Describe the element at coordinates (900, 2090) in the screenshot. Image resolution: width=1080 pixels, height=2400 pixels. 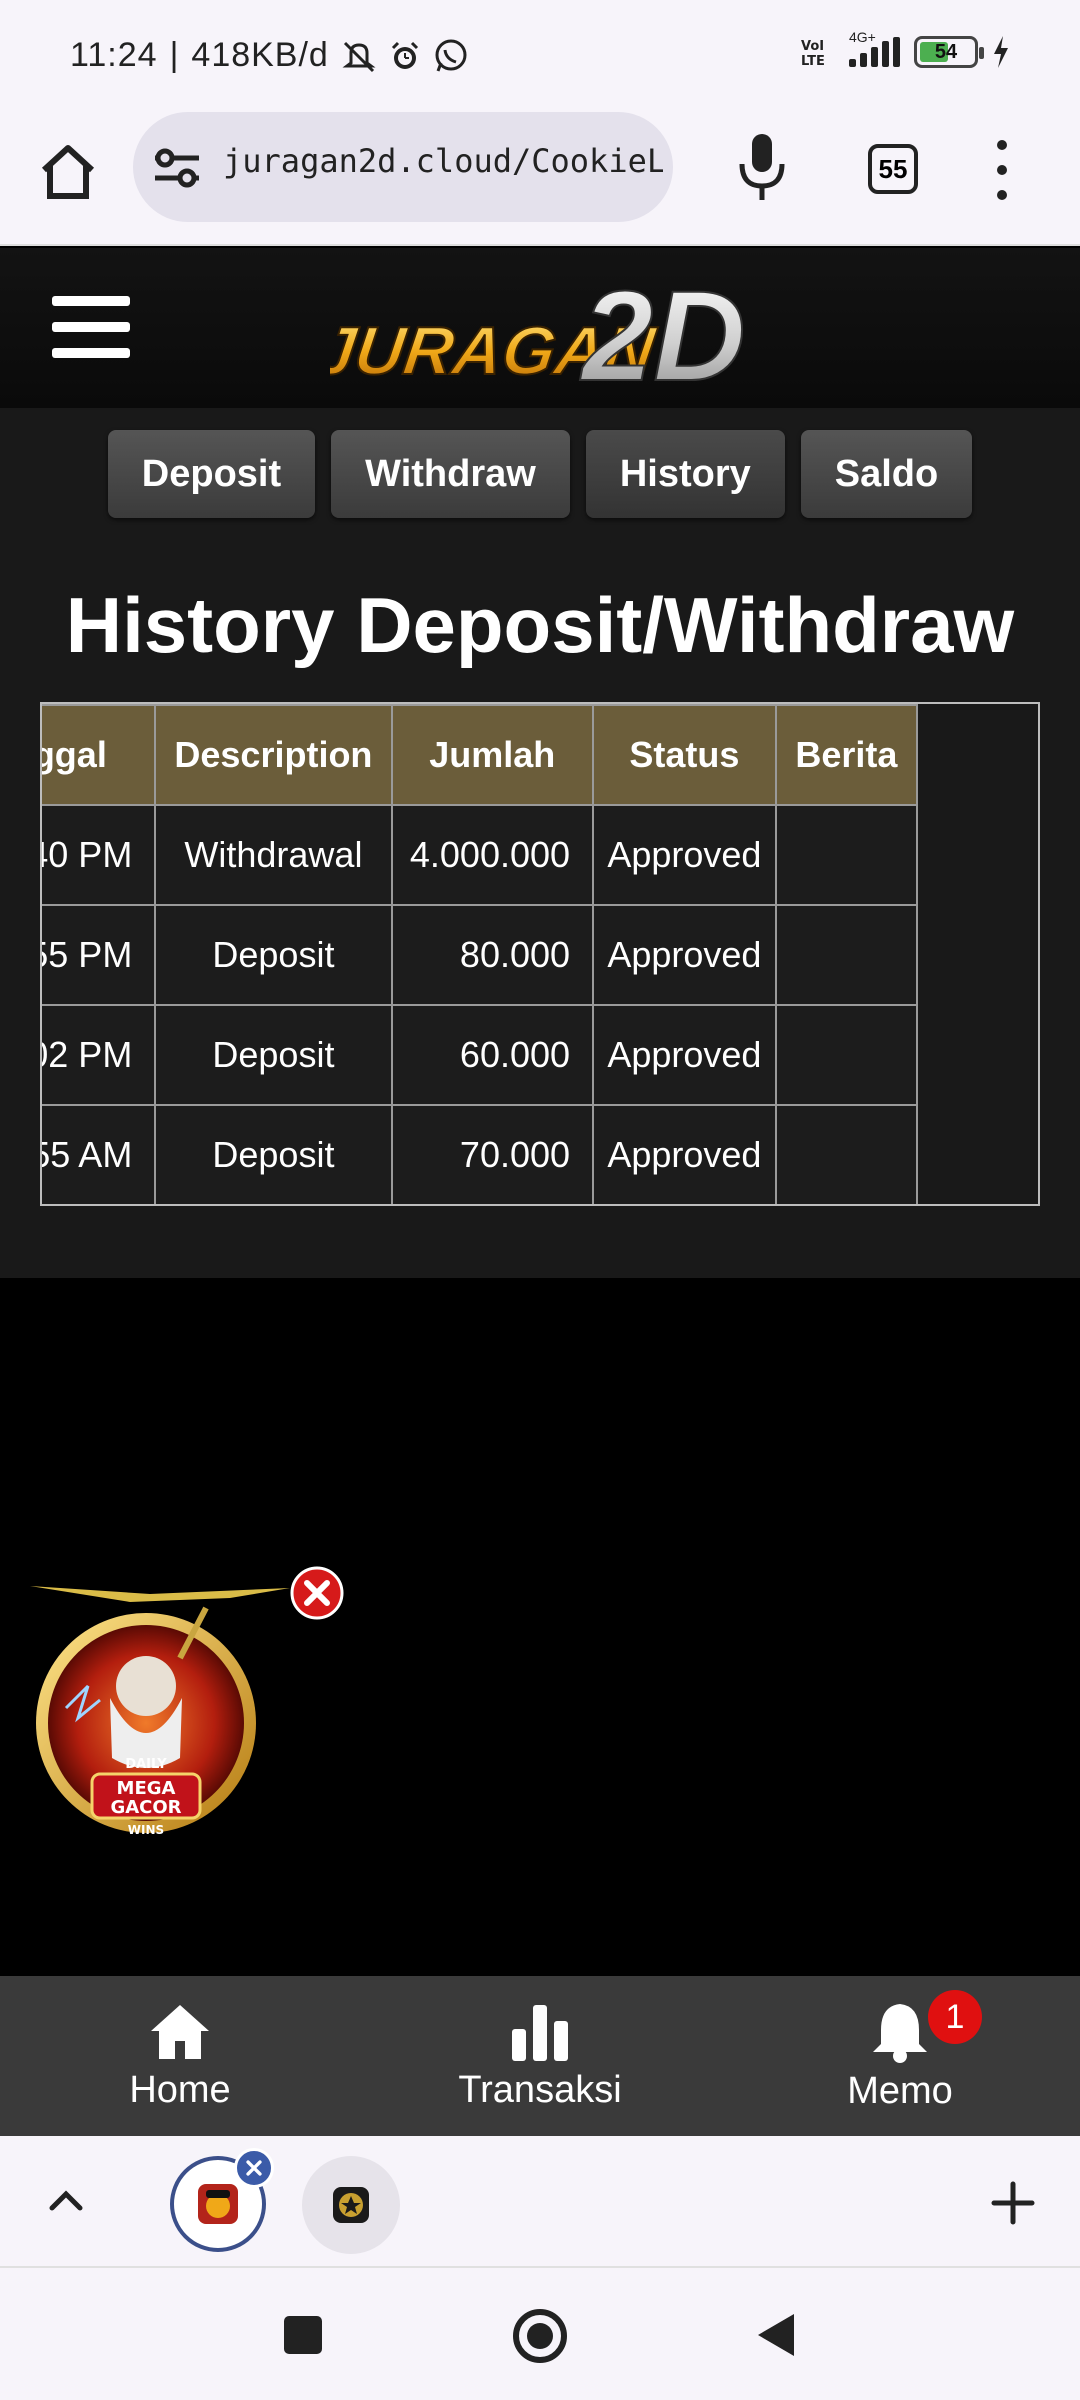
I see `bottom-nav-memo-label: Memo` at that location.